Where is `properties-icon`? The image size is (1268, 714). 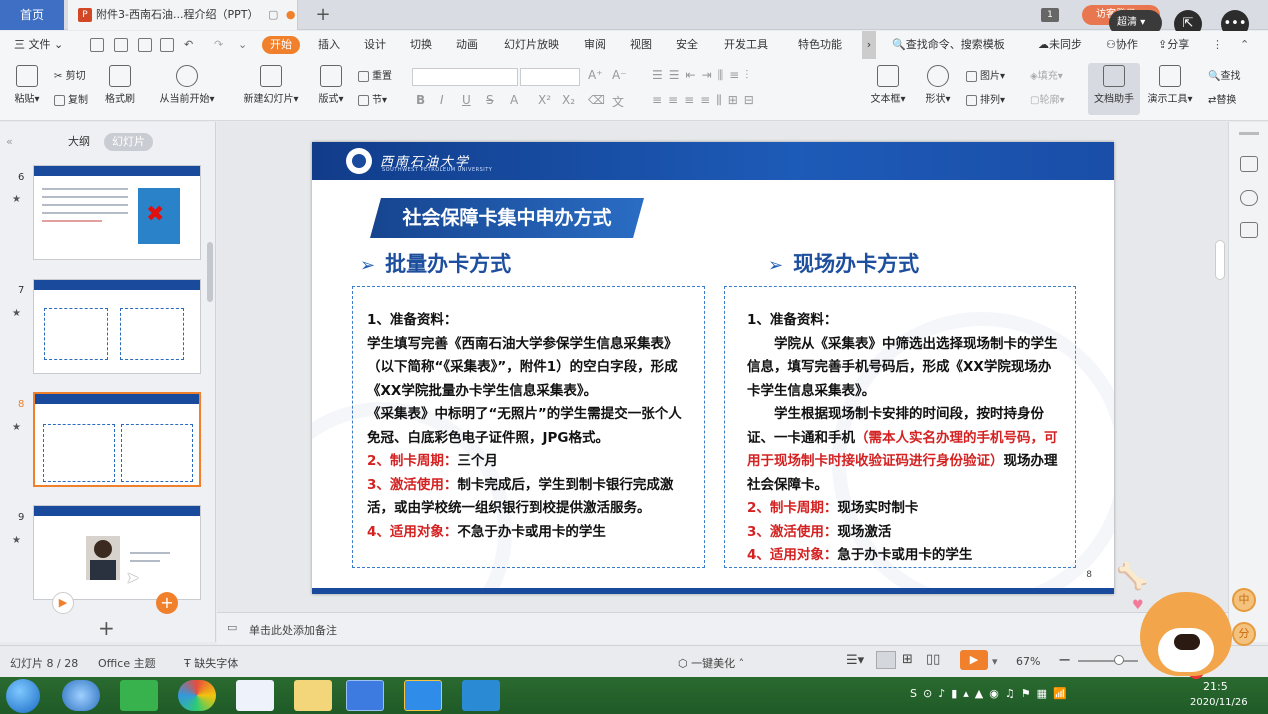 properties-icon is located at coordinates (1249, 164).